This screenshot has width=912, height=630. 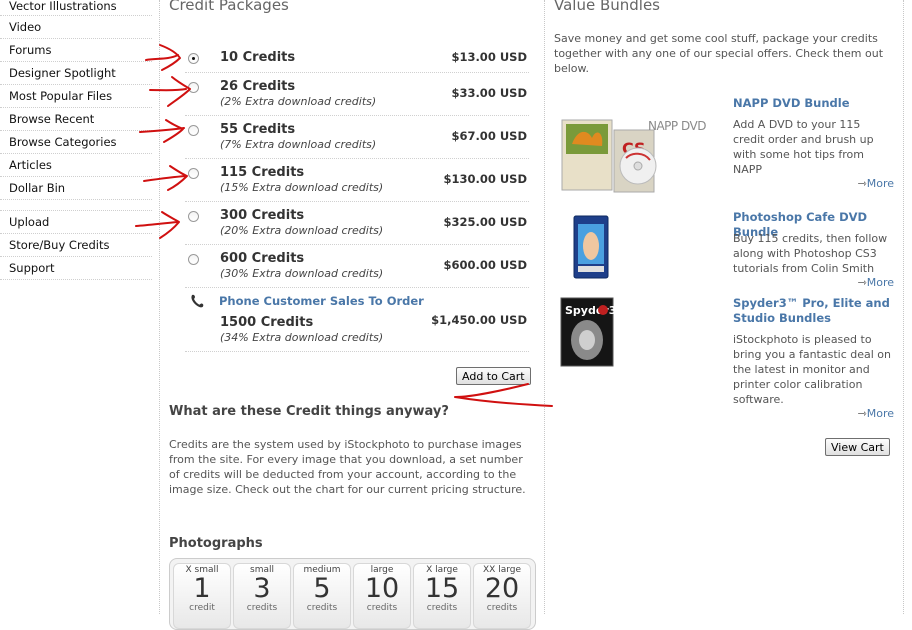 I want to click on package-price: $325.00 USD, so click(x=485, y=222).